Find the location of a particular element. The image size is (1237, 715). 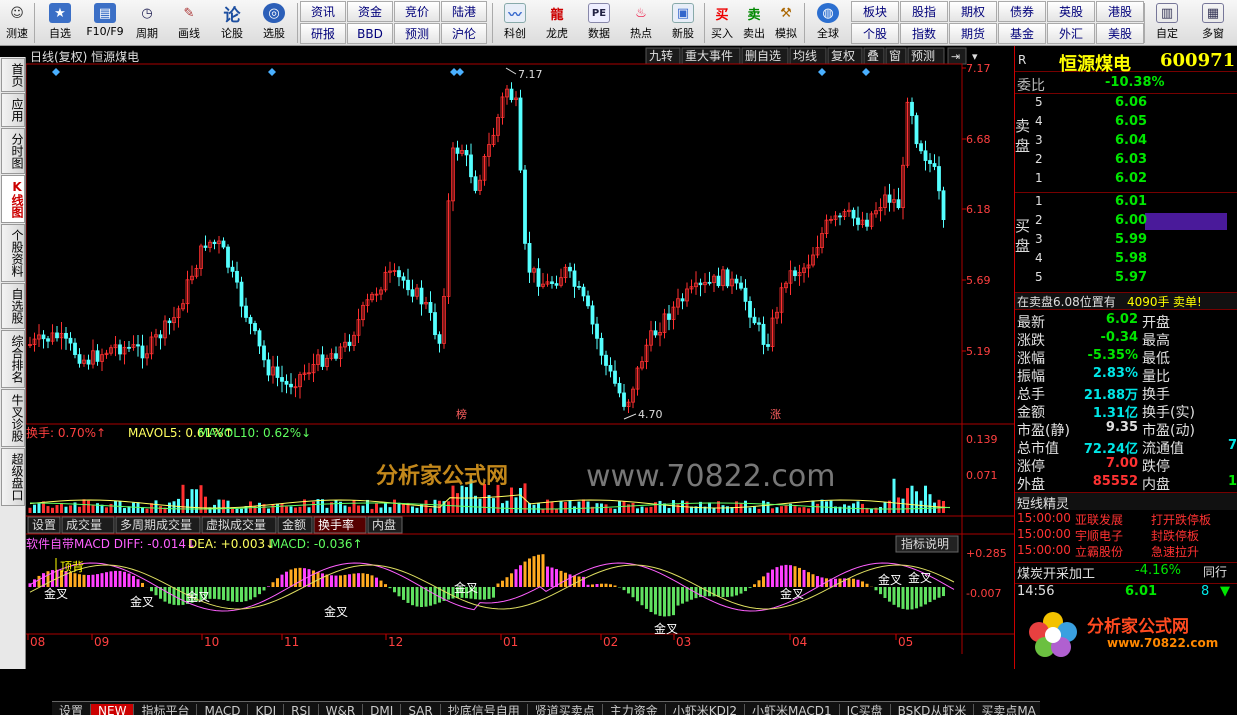

grid-us-stocks: 美股 is located at coordinates (1120, 33).